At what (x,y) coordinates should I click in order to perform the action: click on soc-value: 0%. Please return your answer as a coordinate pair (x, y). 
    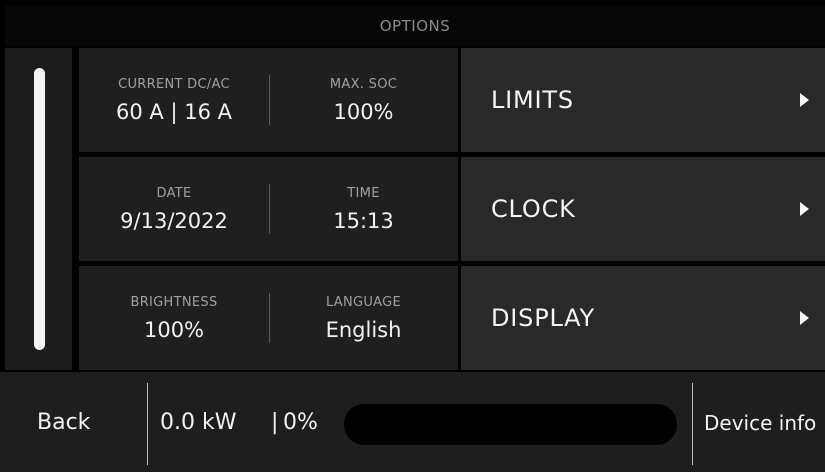
    Looking at the image, I should click on (300, 422).